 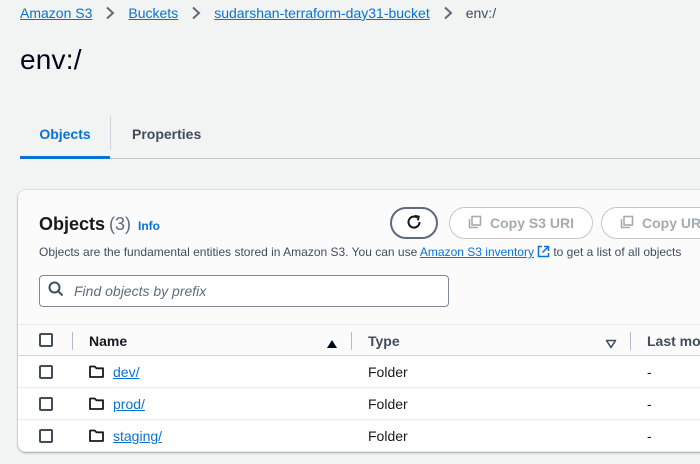 I want to click on description-text-end: to get a list of all objects, so click(x=615, y=252).